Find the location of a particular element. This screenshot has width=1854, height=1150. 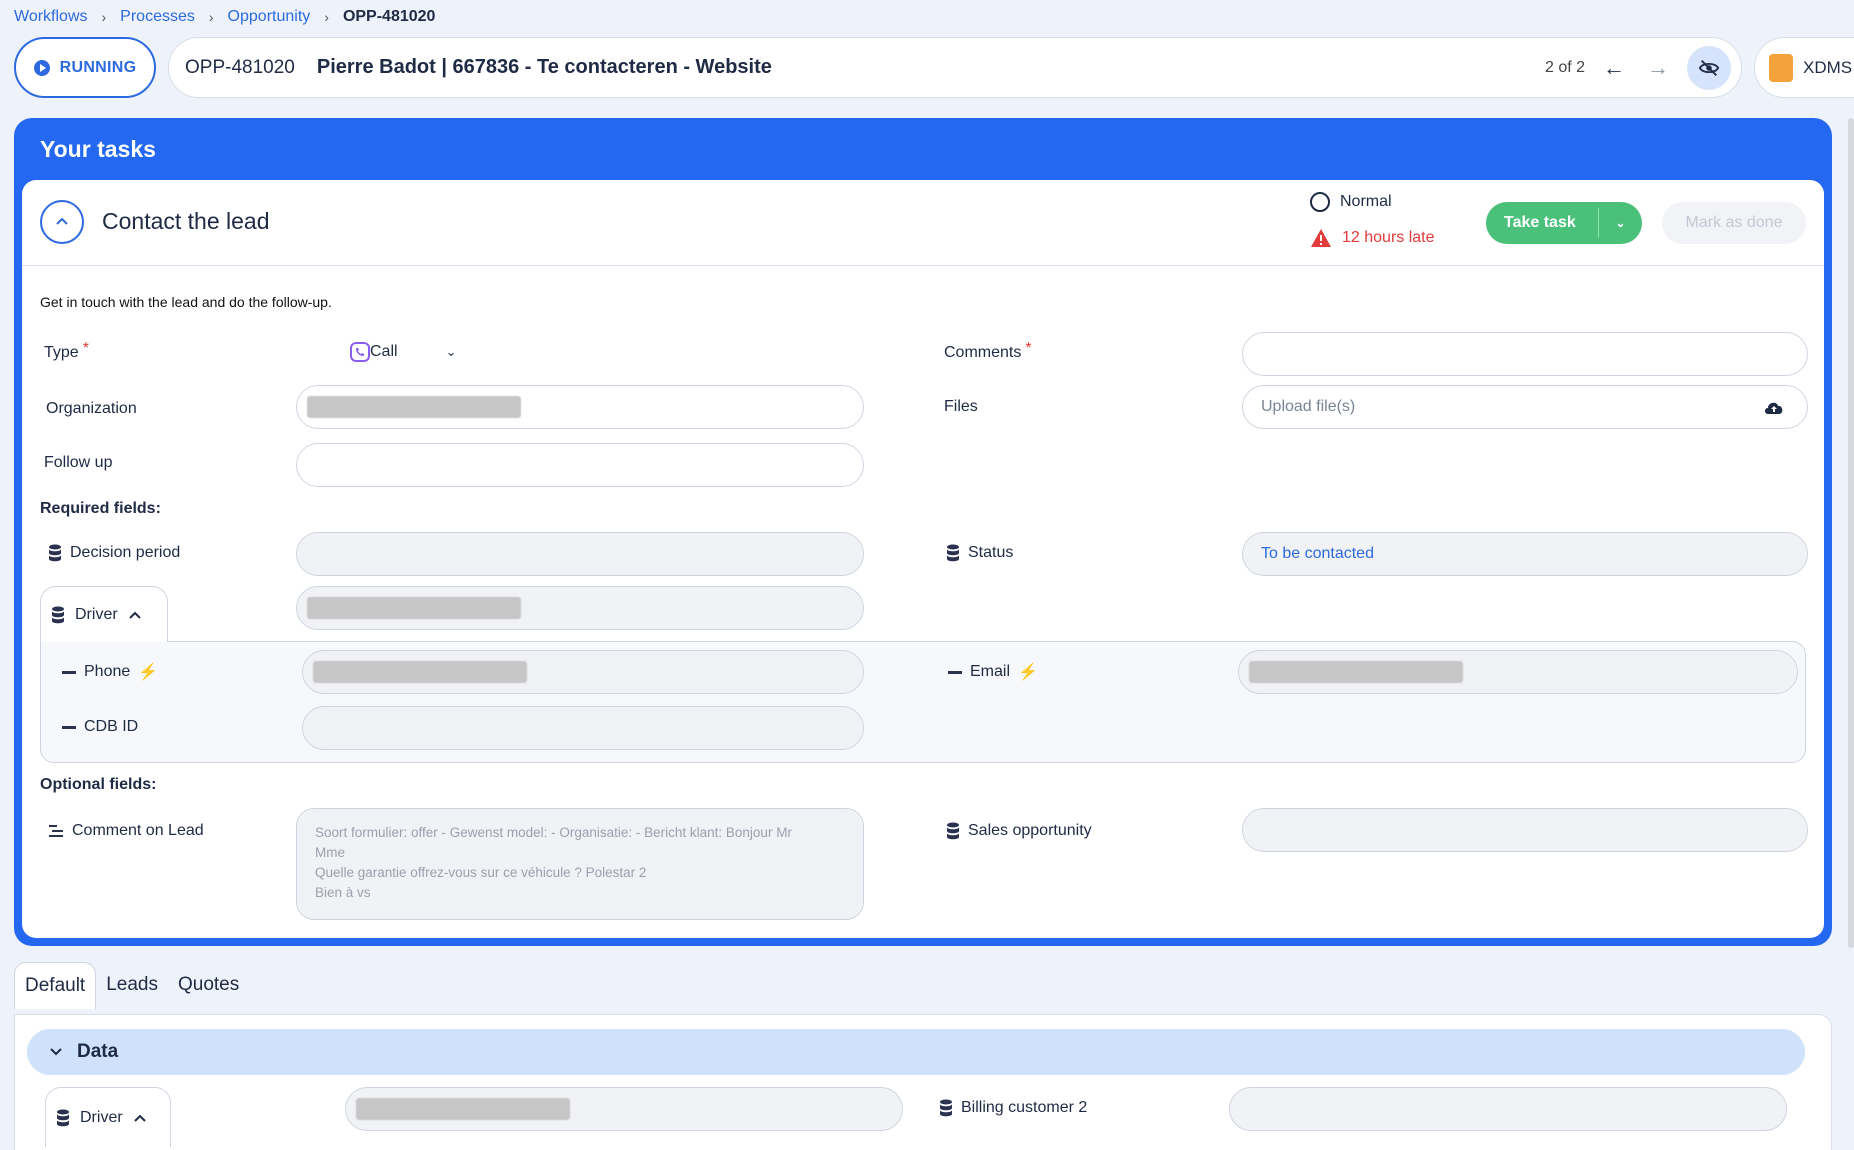

hide-eye-icon is located at coordinates (1709, 67).